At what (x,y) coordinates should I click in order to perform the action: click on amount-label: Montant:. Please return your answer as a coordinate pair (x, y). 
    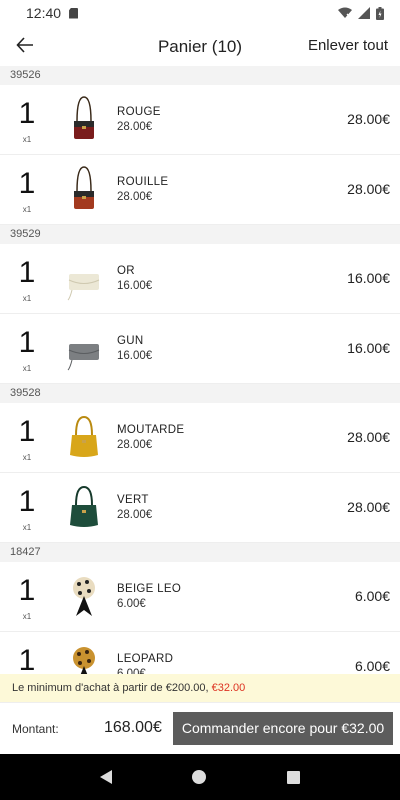
    Looking at the image, I should click on (35, 729).